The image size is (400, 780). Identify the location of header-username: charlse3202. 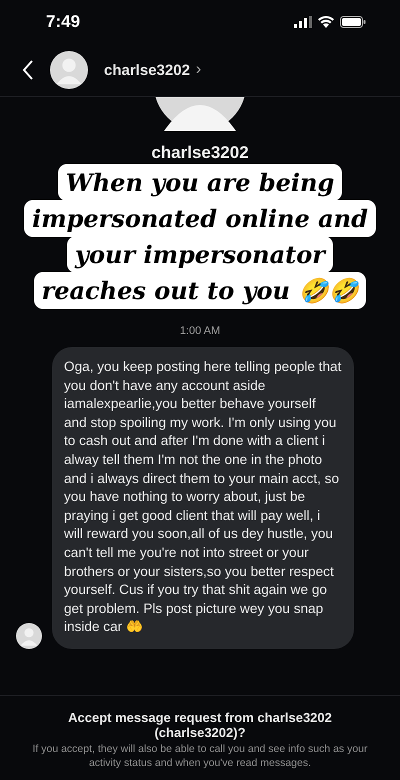
(147, 70).